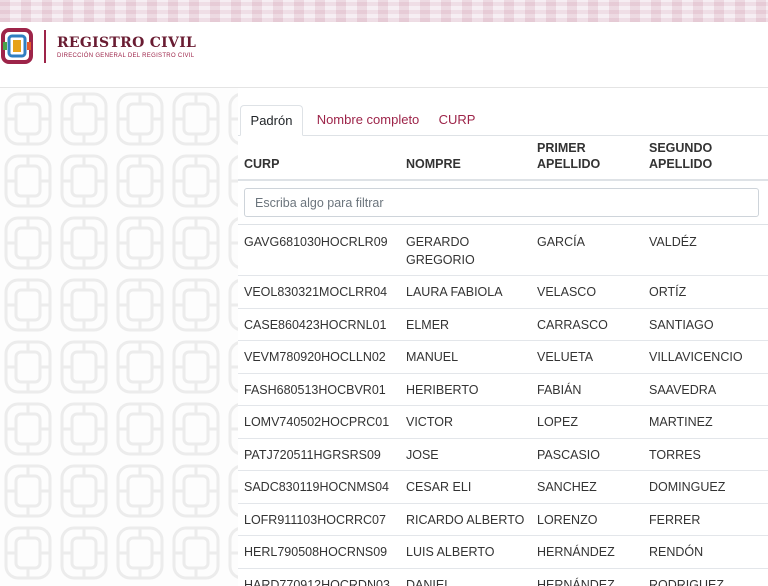 This screenshot has height=586, width=768. I want to click on cell-nombre: MANUEL, so click(432, 357).